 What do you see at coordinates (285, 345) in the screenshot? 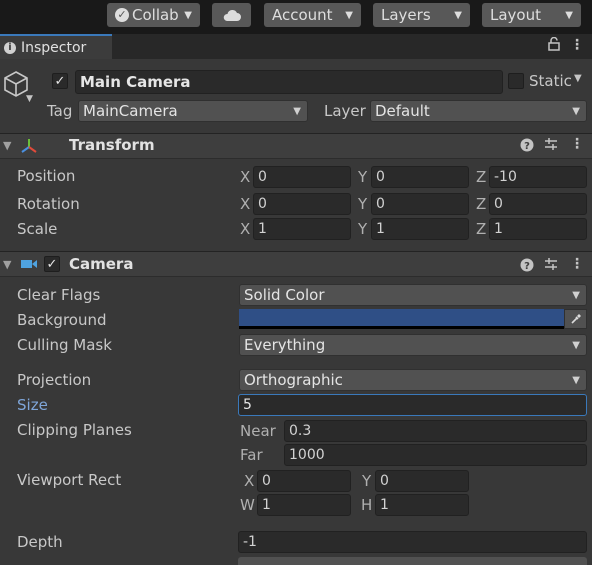
I see `culling-mask-value: Everything` at bounding box center [285, 345].